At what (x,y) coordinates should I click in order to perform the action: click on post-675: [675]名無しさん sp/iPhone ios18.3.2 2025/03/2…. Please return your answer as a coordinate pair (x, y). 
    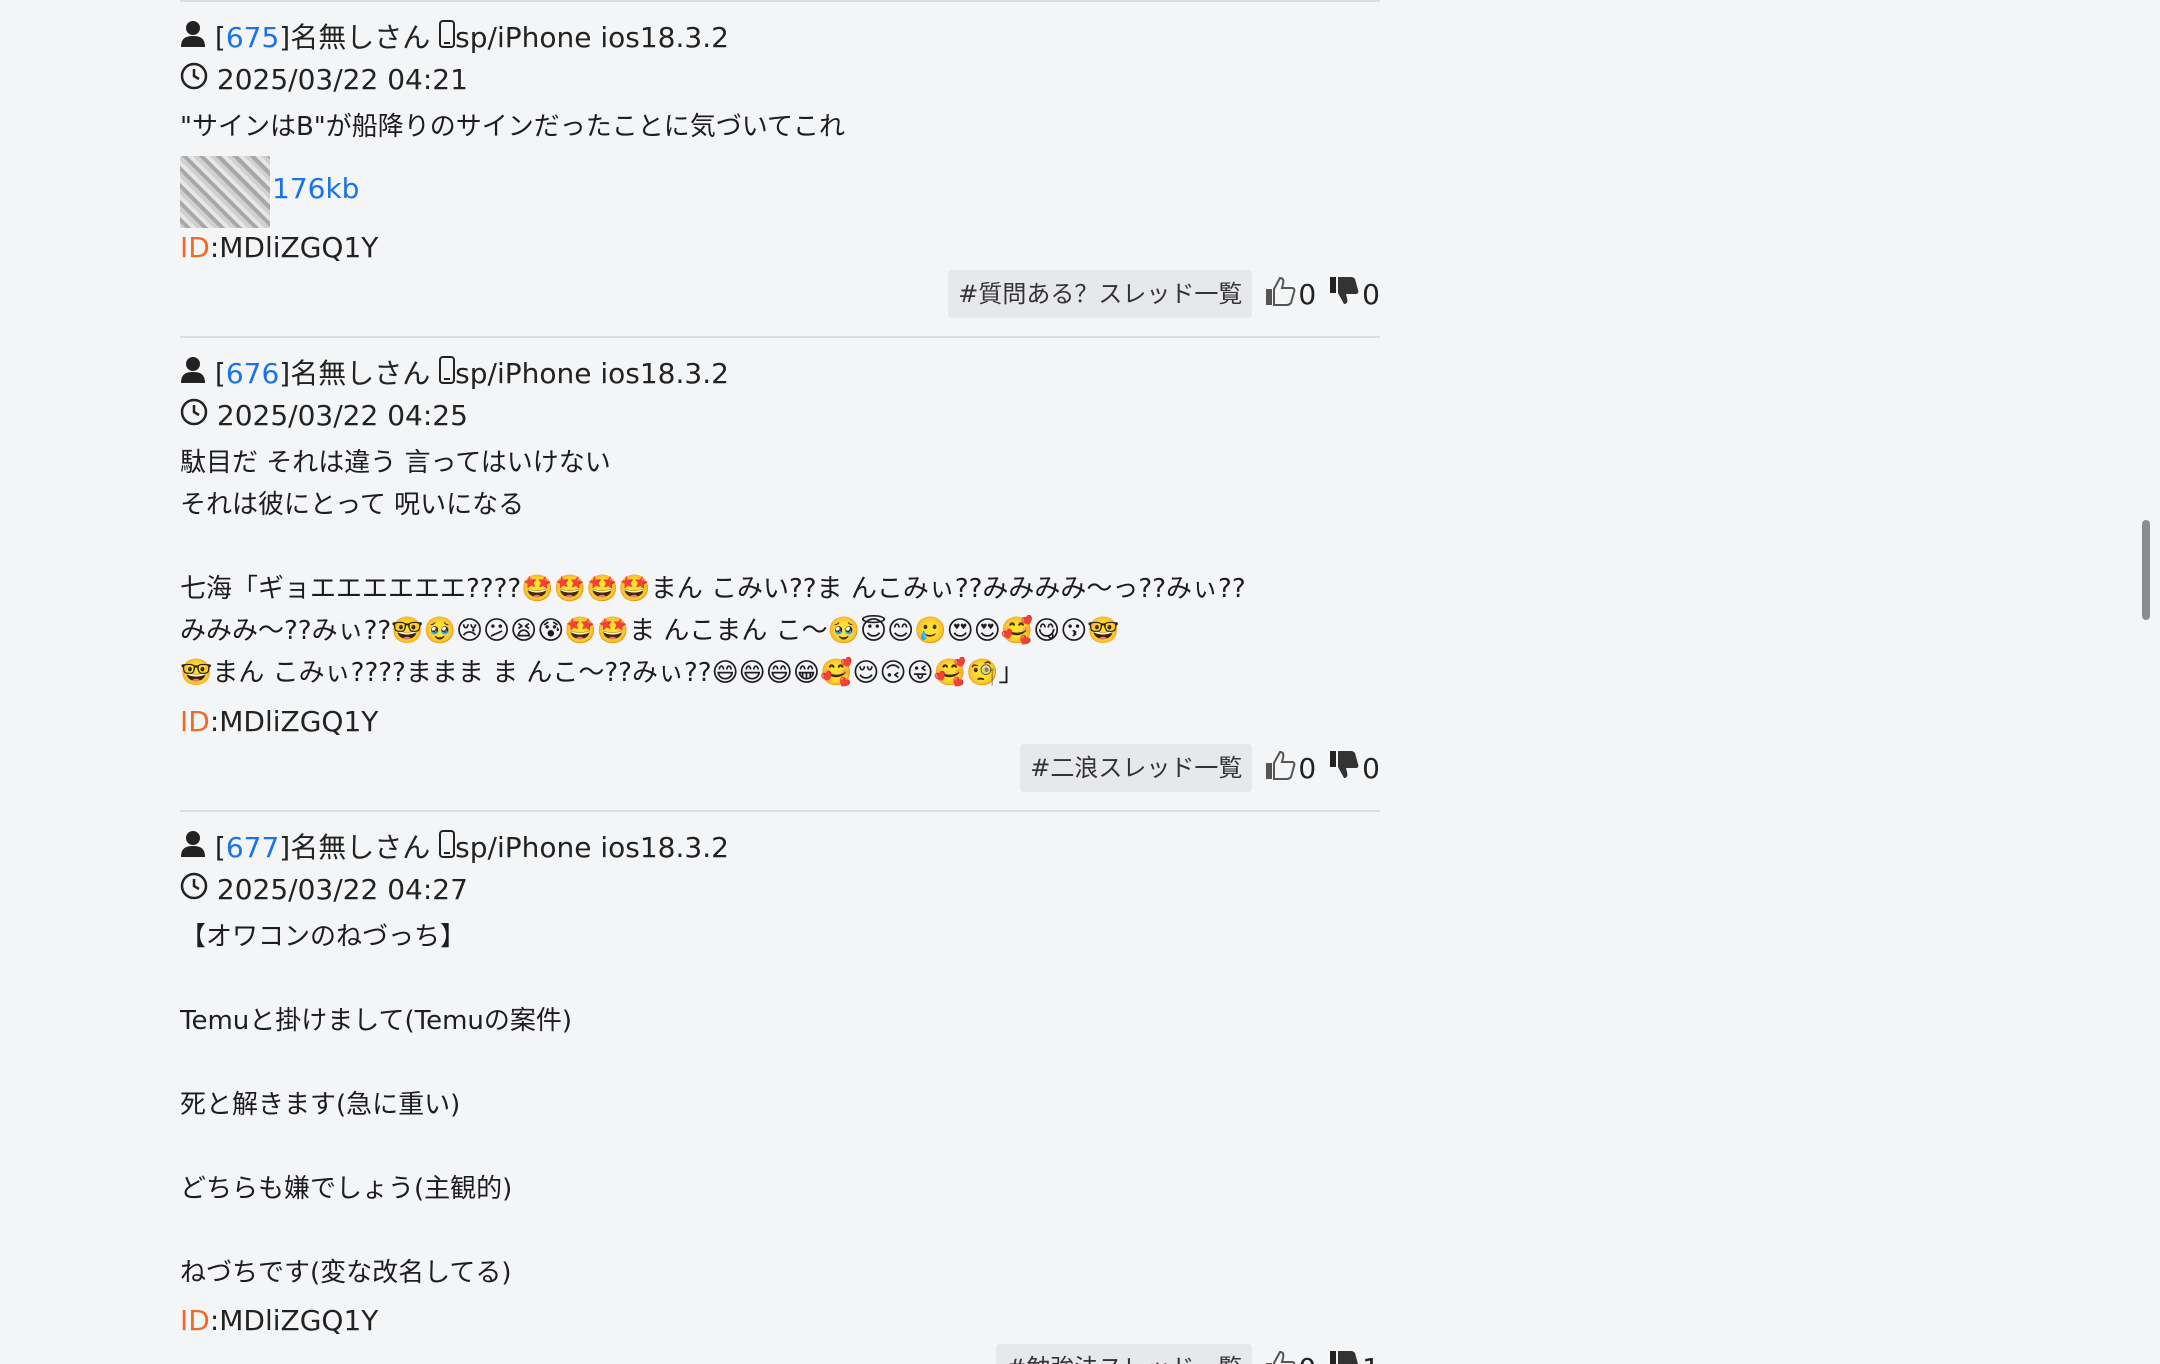
    Looking at the image, I should click on (780, 168).